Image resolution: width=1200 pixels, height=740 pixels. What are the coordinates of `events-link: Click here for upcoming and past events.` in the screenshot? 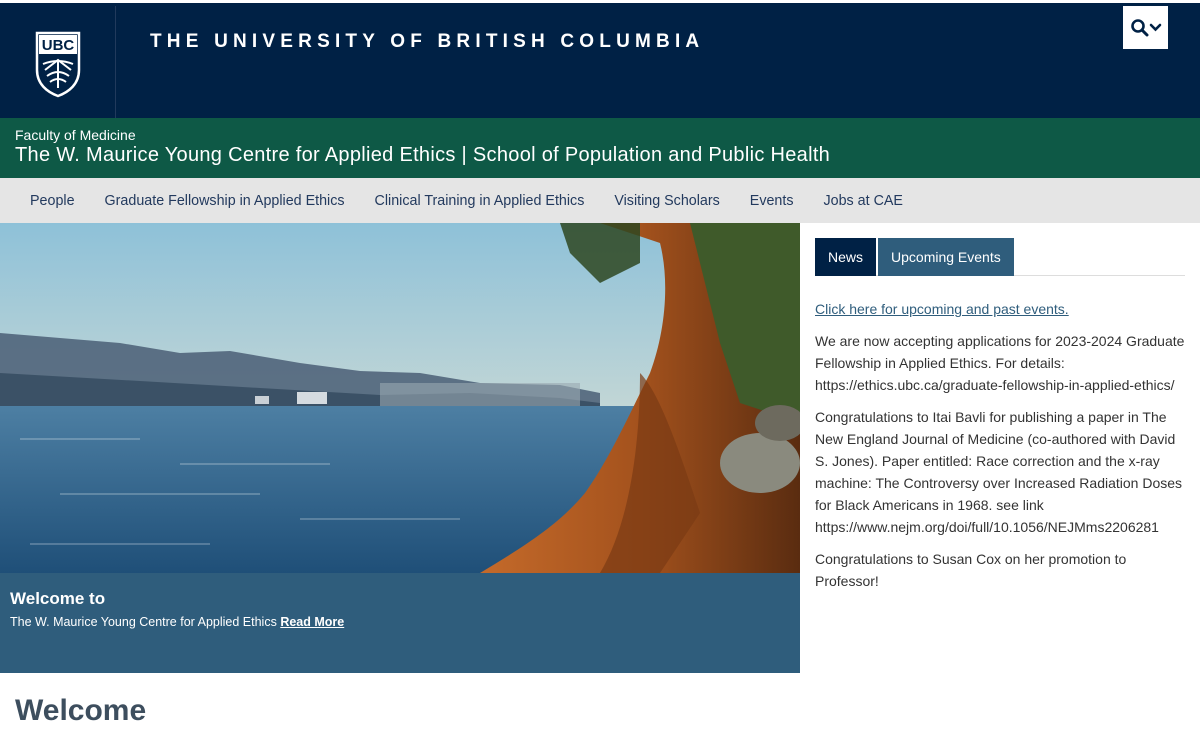 It's located at (942, 309).